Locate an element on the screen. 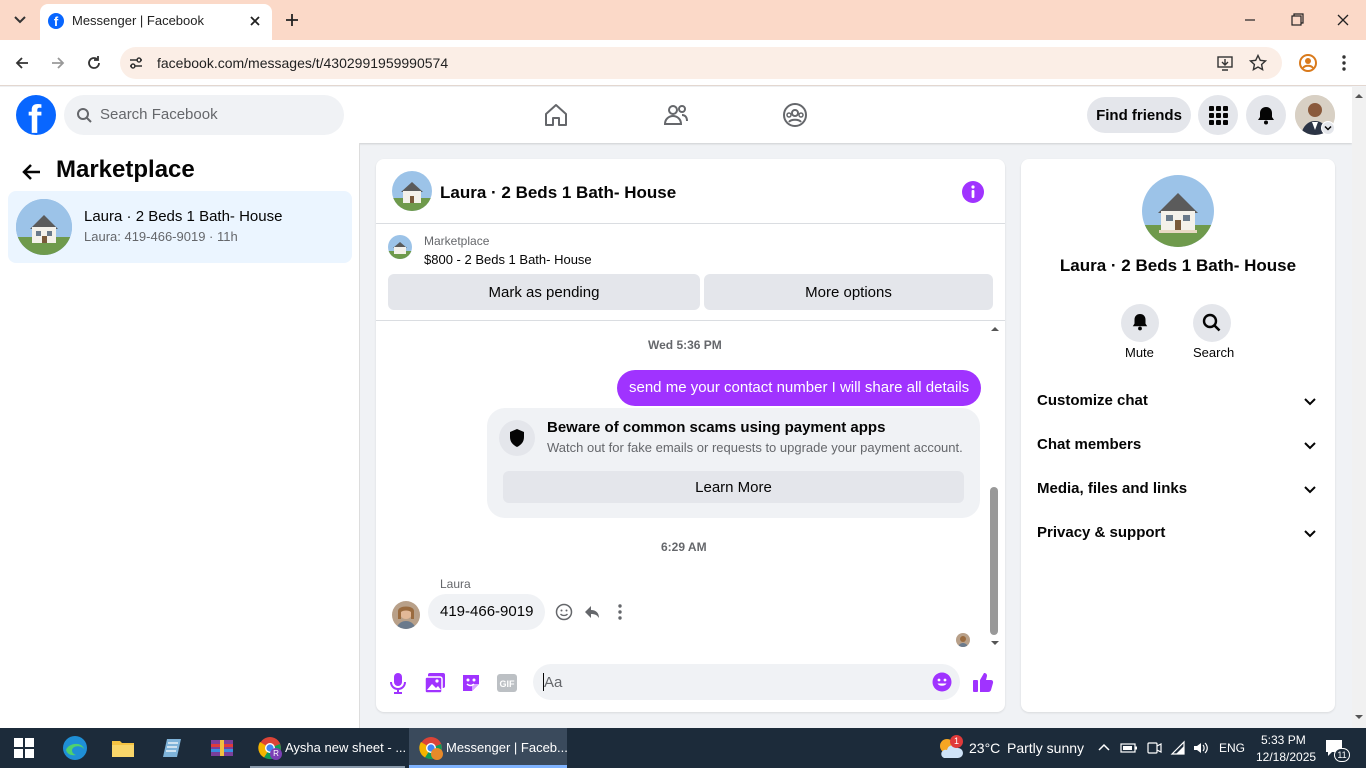  header-divider is located at coordinates (690, 223).